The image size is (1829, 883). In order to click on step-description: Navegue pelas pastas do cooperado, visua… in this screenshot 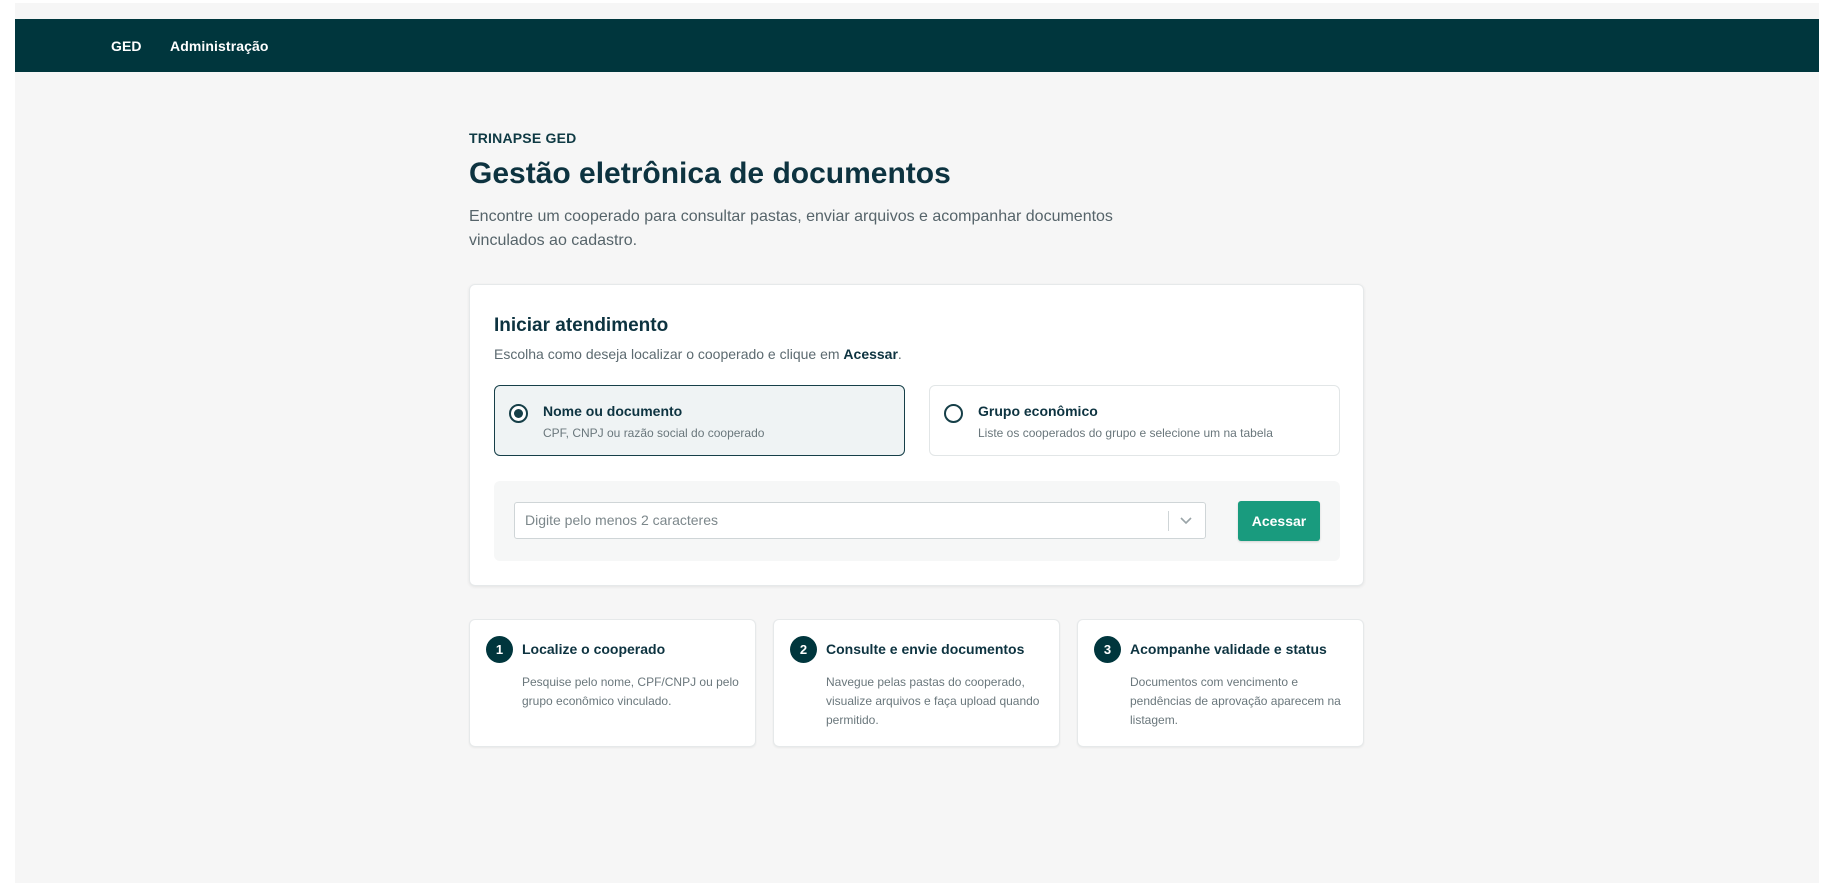, I will do `click(933, 701)`.